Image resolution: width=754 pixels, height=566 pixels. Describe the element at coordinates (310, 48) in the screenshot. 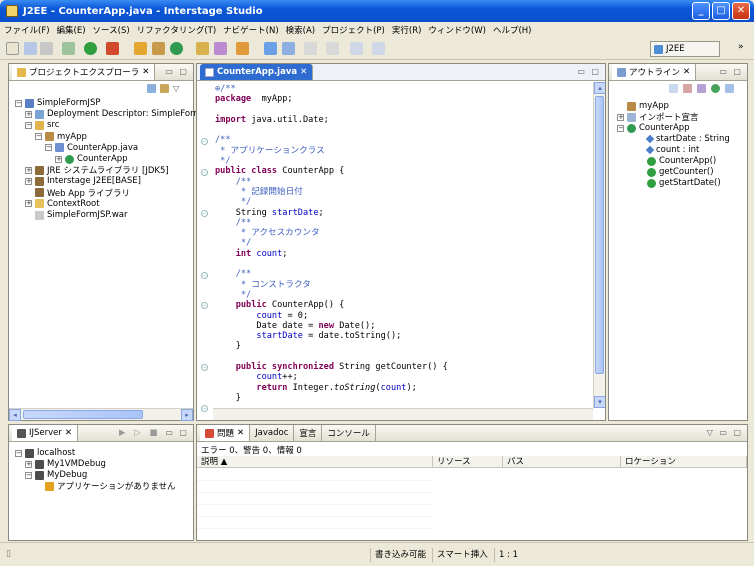

I see `next-annotation-icon` at that location.